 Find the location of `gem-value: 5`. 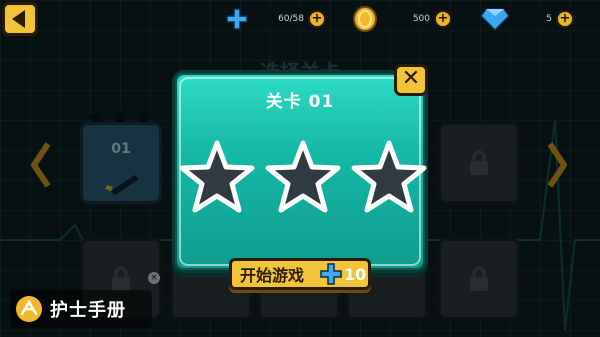

gem-value: 5 is located at coordinates (549, 19).